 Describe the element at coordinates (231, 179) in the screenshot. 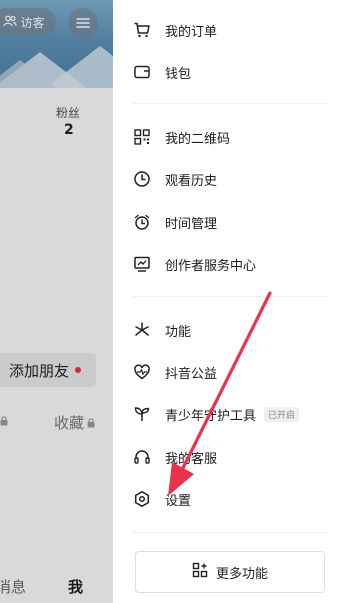

I see `menu-item-watch-history: 观看历史` at that location.